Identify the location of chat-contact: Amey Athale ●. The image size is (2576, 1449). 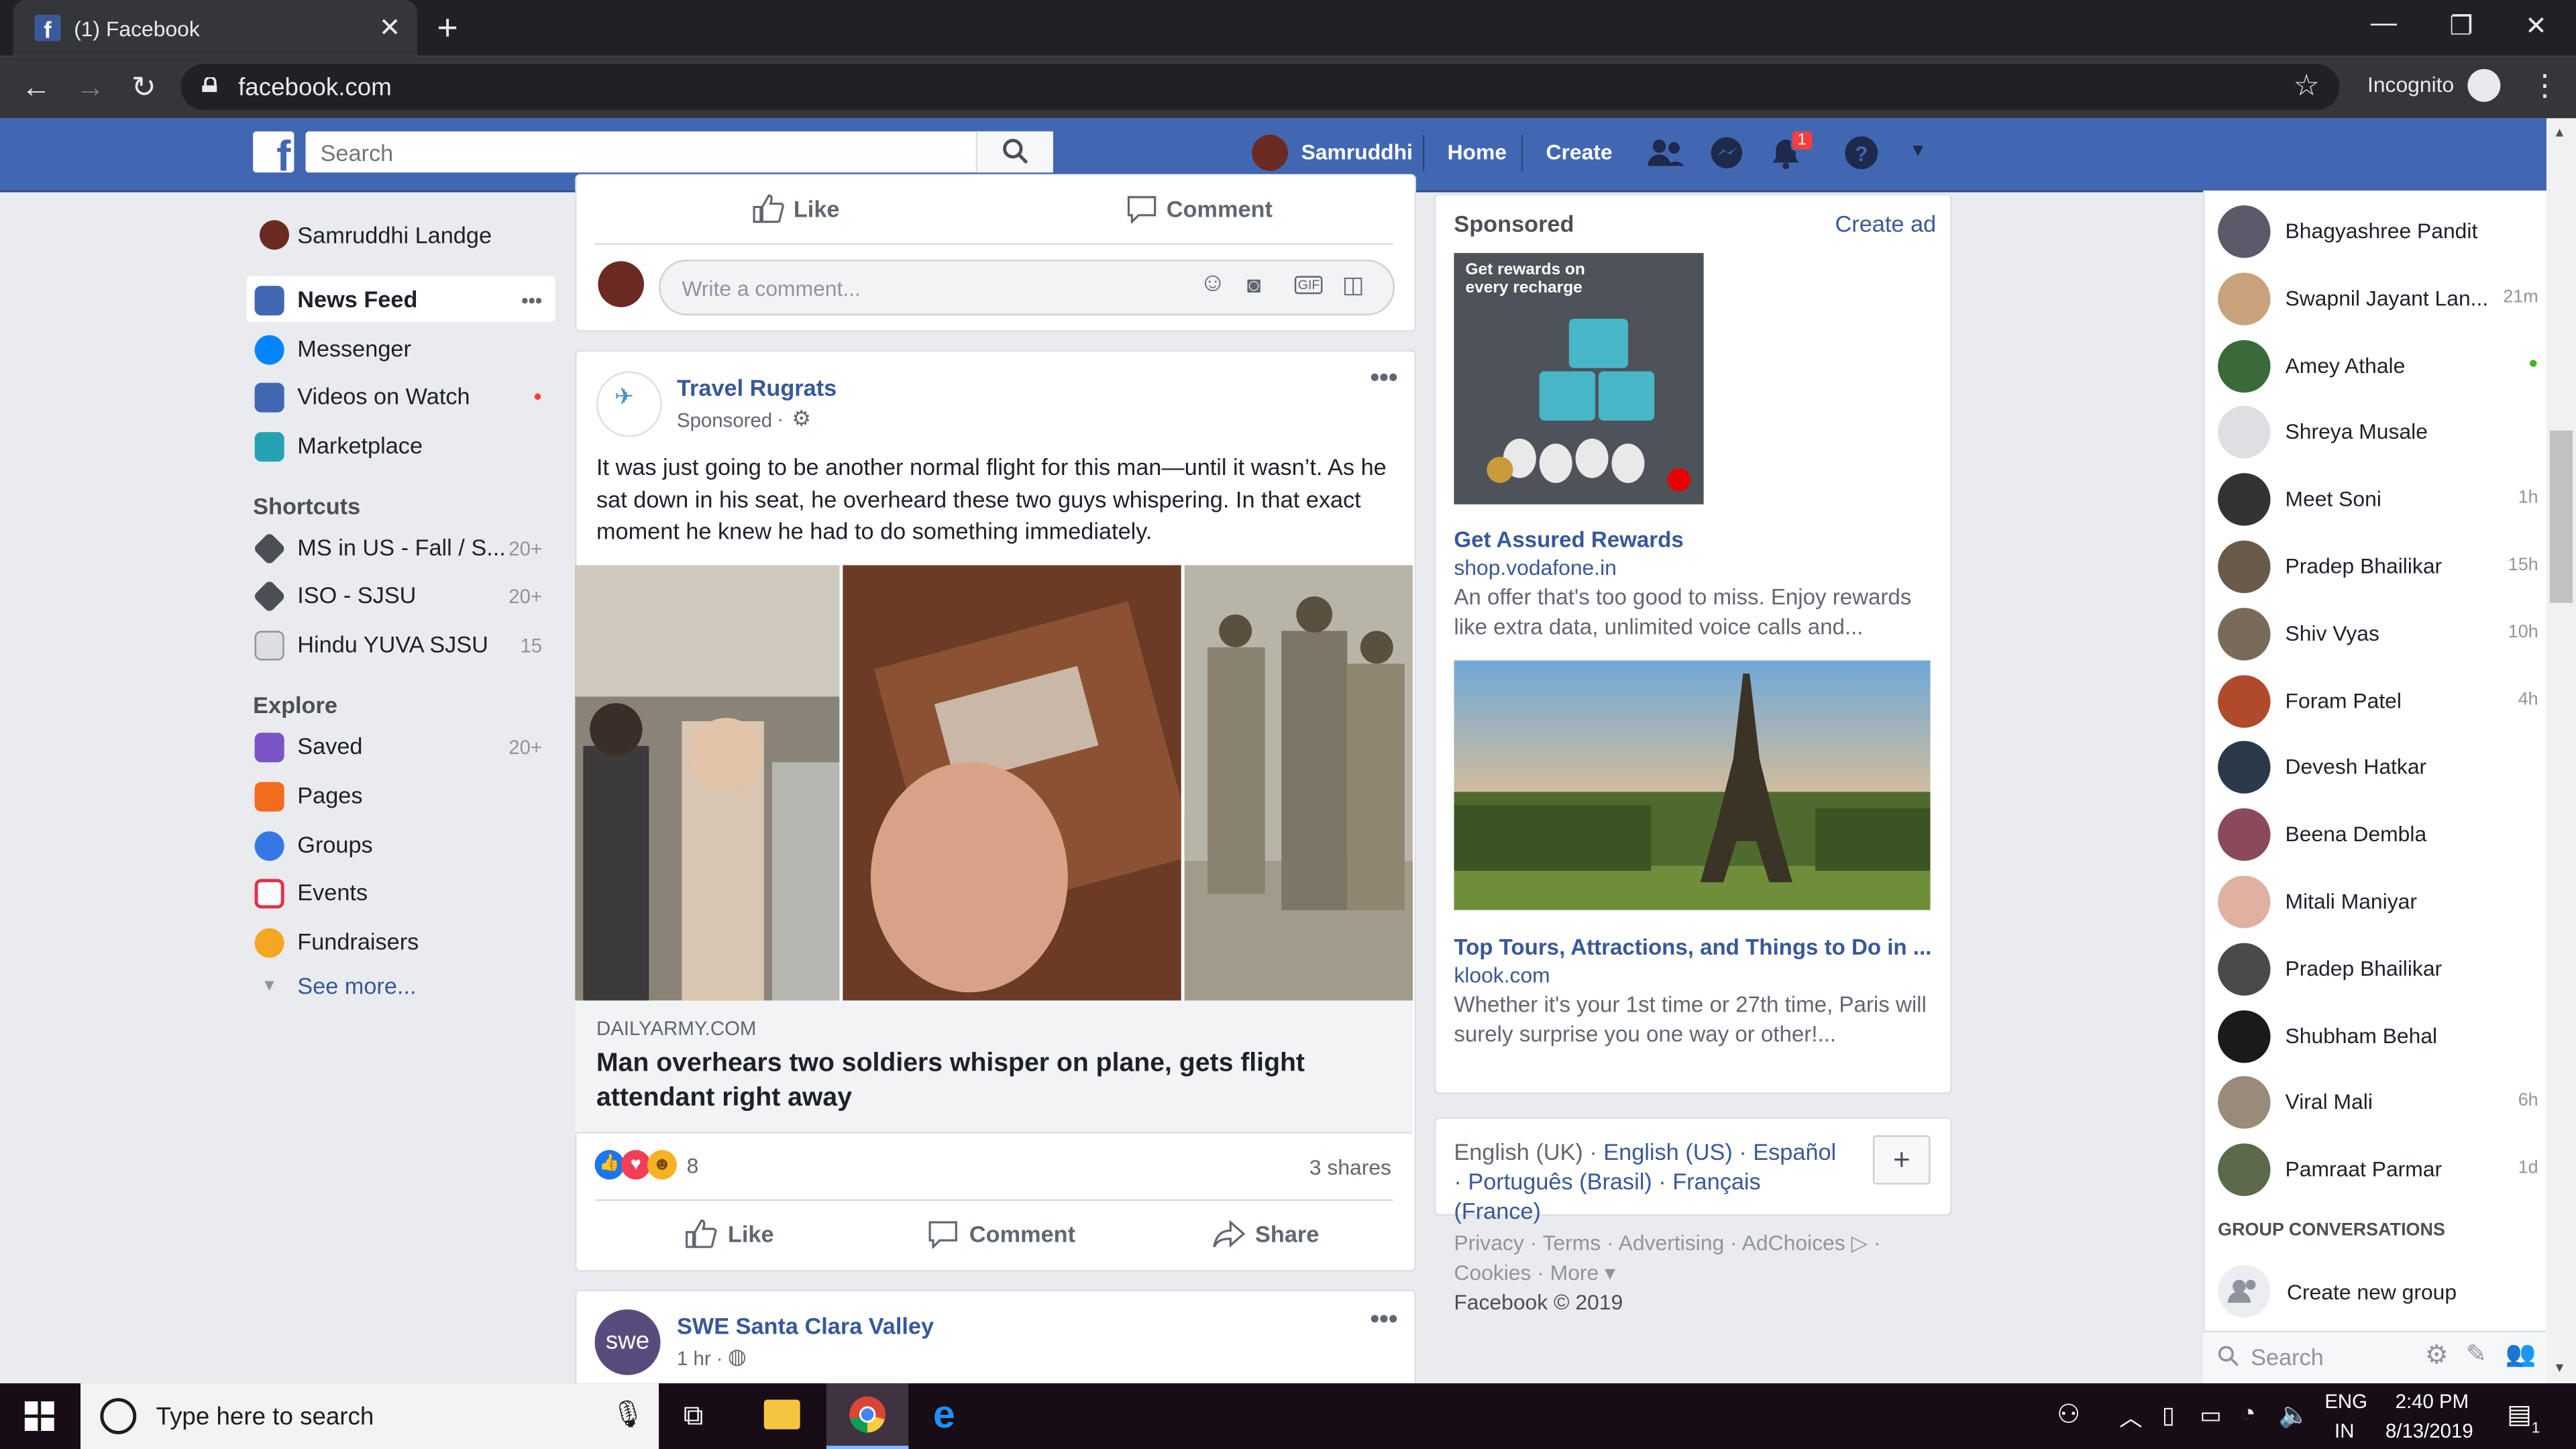
(2378, 365).